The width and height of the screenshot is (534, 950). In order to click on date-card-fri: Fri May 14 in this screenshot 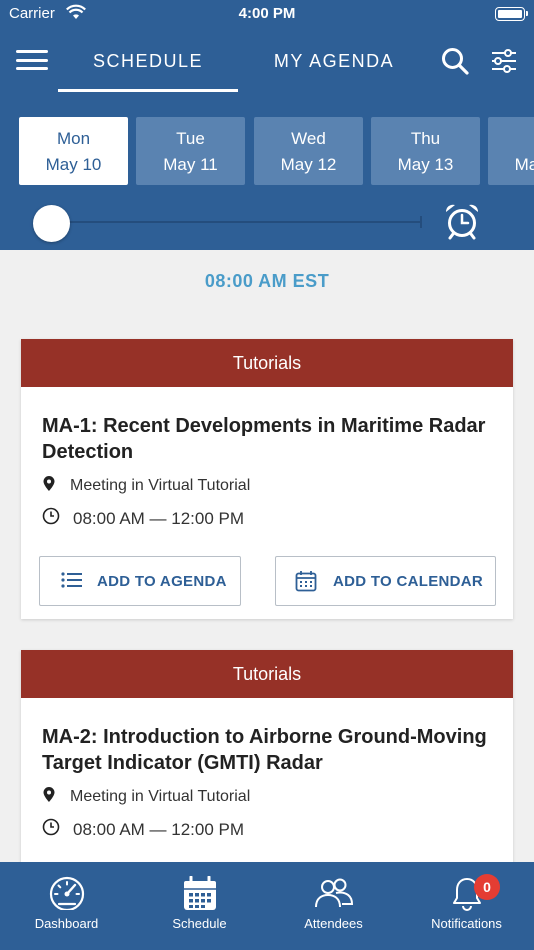, I will do `click(511, 151)`.